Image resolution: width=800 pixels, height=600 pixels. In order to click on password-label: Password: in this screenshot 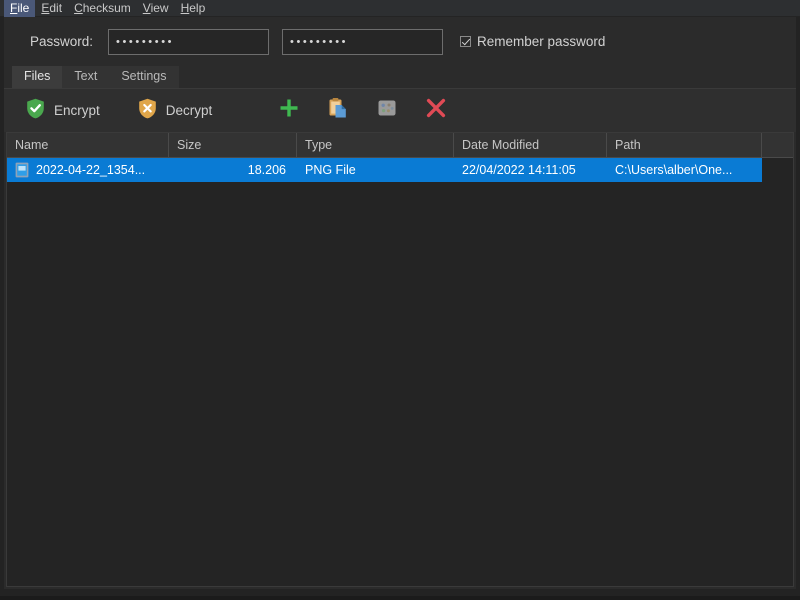, I will do `click(62, 41)`.